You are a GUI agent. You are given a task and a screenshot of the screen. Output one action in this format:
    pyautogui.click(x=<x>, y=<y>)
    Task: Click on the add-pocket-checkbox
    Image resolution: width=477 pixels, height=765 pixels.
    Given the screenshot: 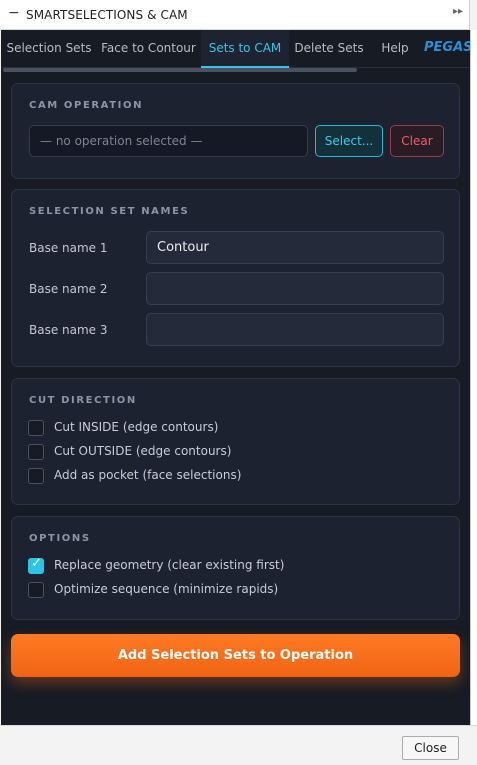 What is the action you would take?
    pyautogui.click(x=36, y=476)
    